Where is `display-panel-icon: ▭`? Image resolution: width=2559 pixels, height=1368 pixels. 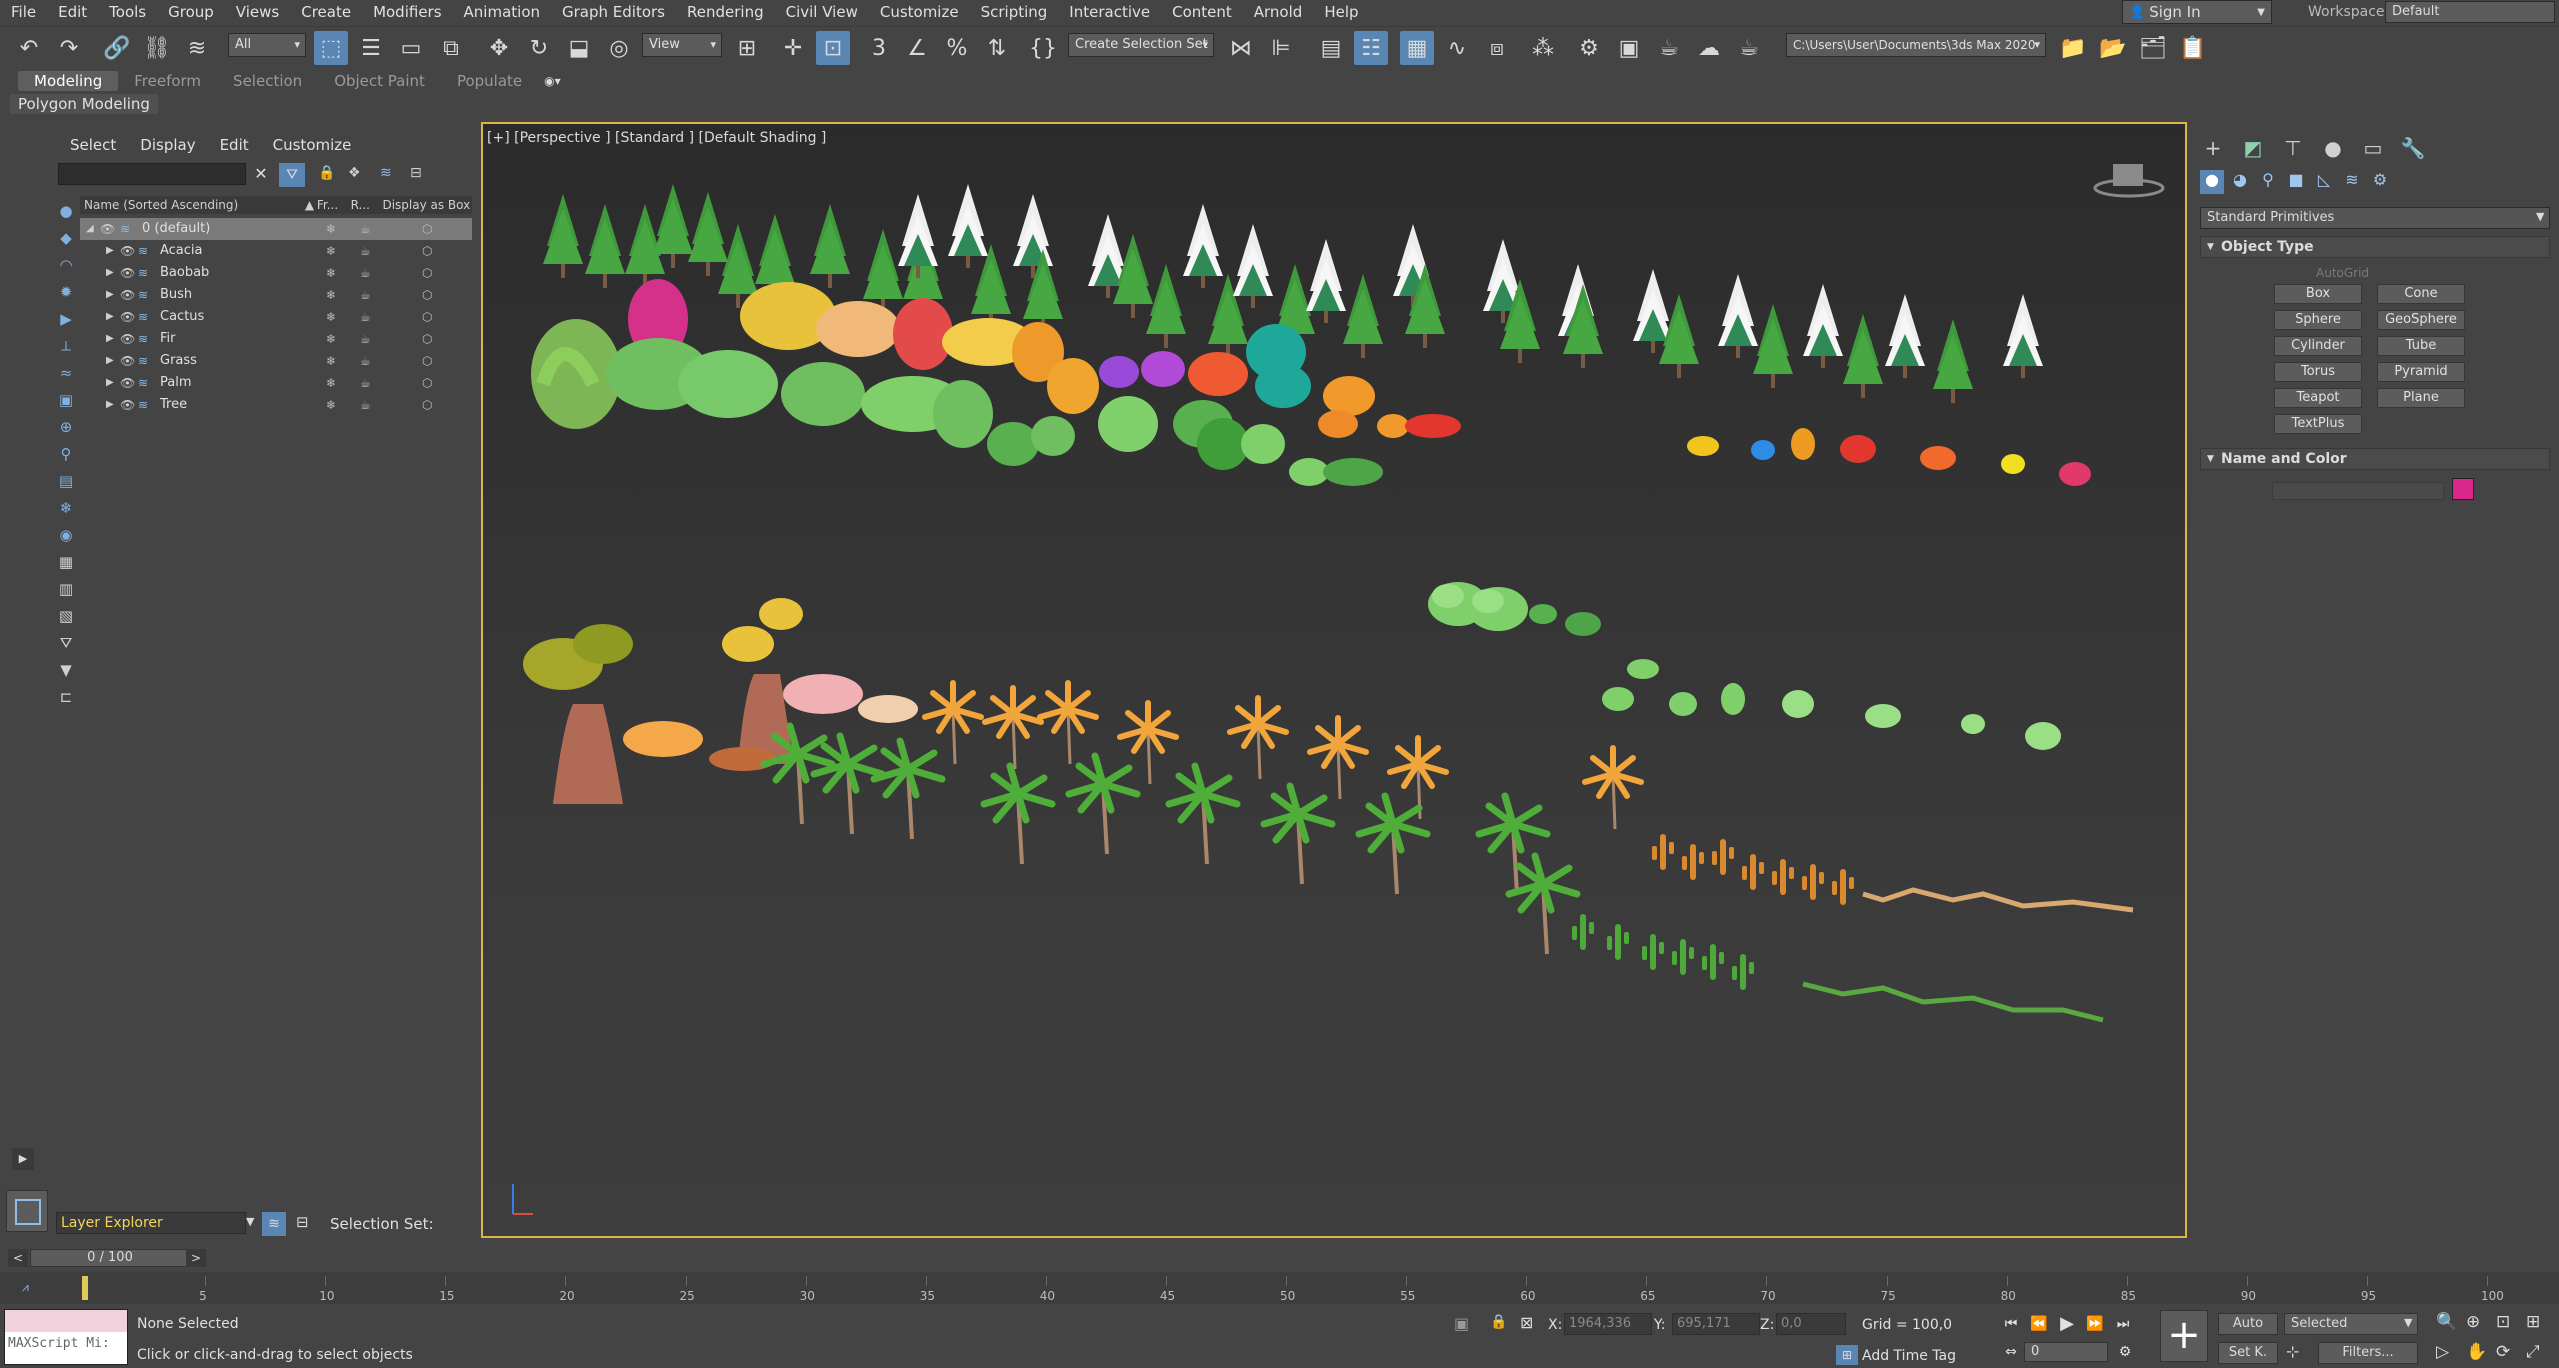
display-panel-icon: ▭ is located at coordinates (2373, 150).